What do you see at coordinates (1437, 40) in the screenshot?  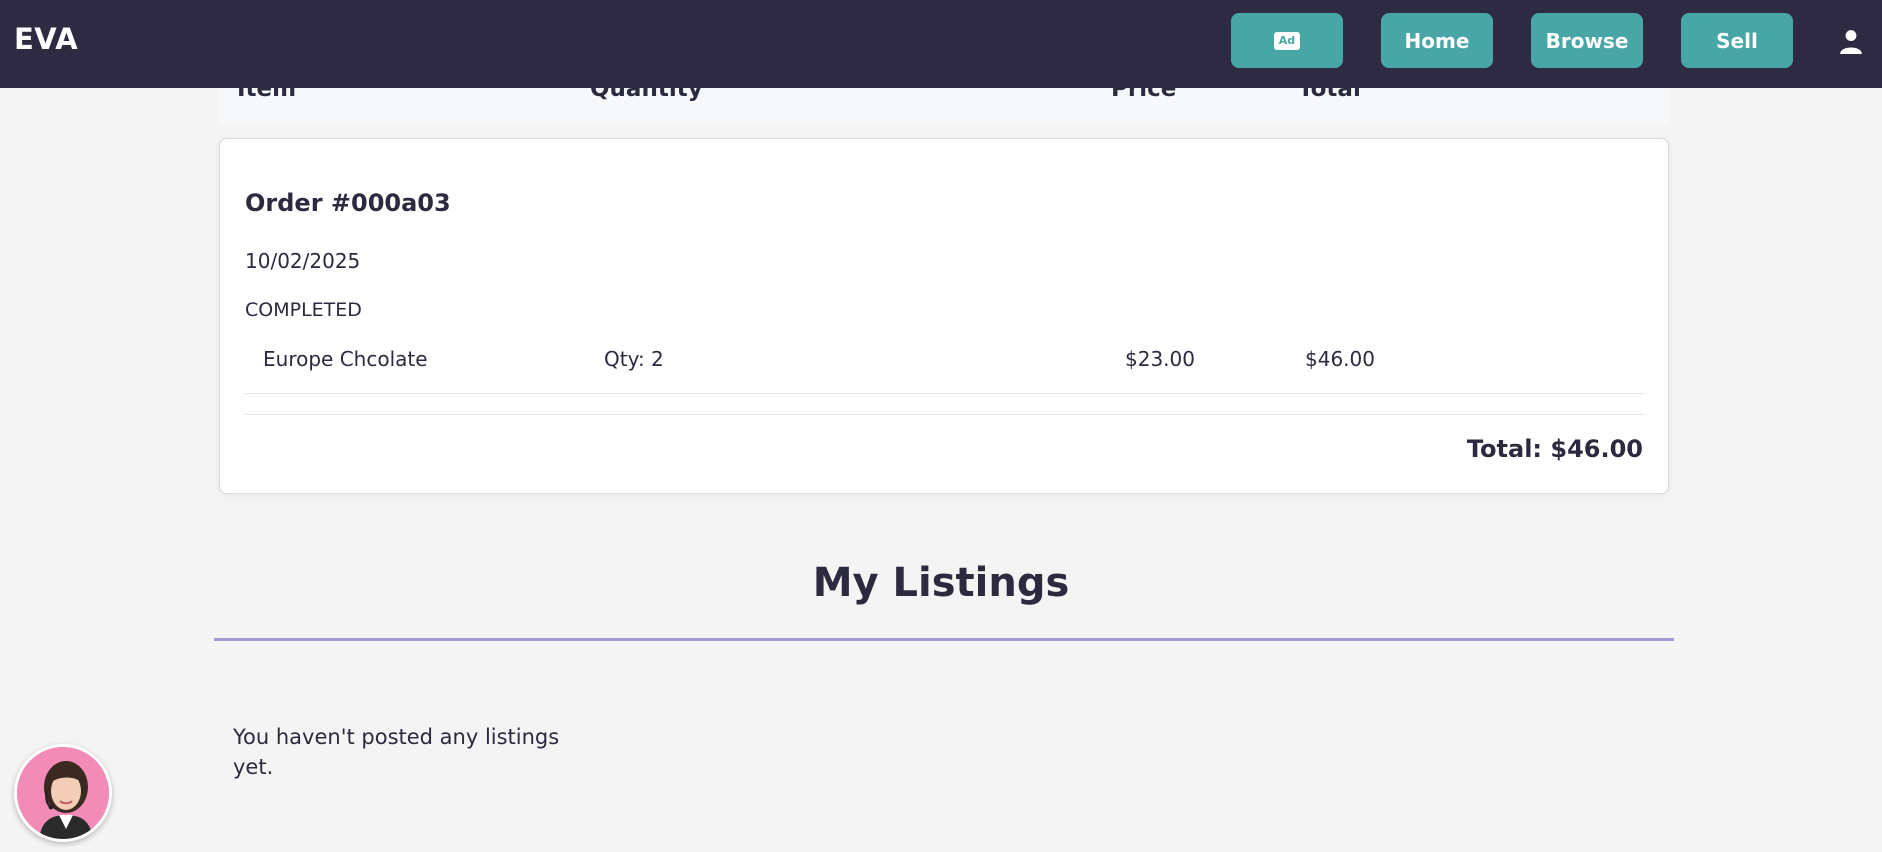 I see `home-button: Home` at bounding box center [1437, 40].